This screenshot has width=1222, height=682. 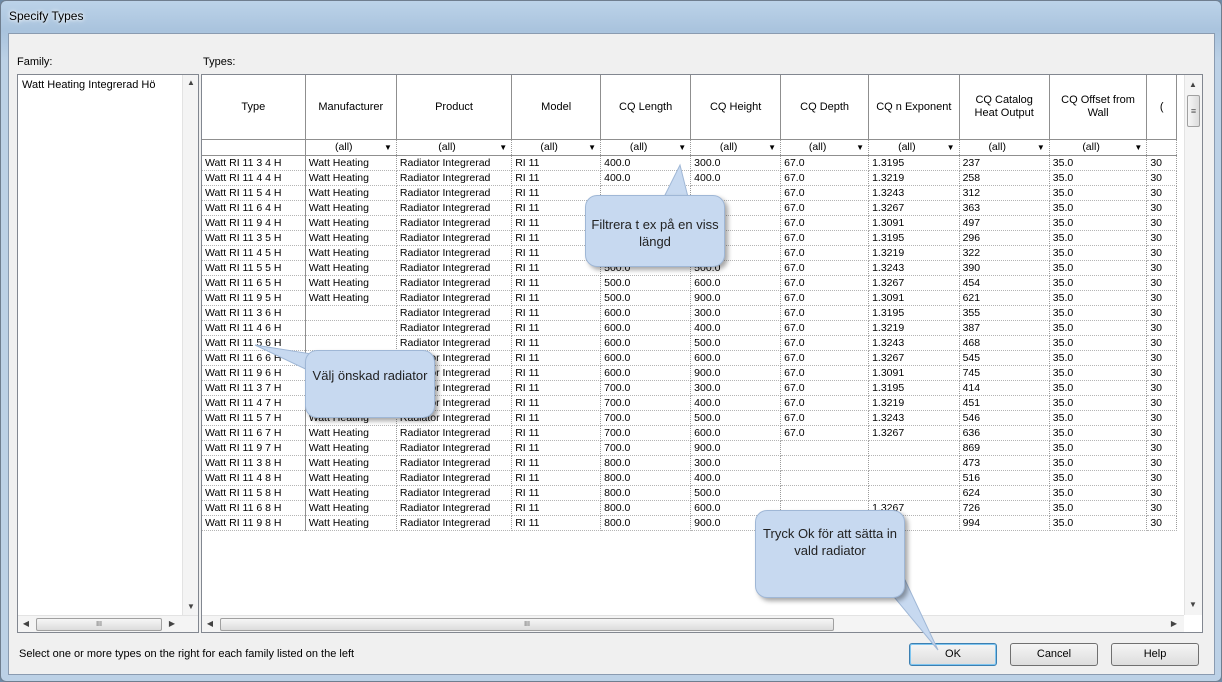 I want to click on column-header: Model, so click(x=556, y=107).